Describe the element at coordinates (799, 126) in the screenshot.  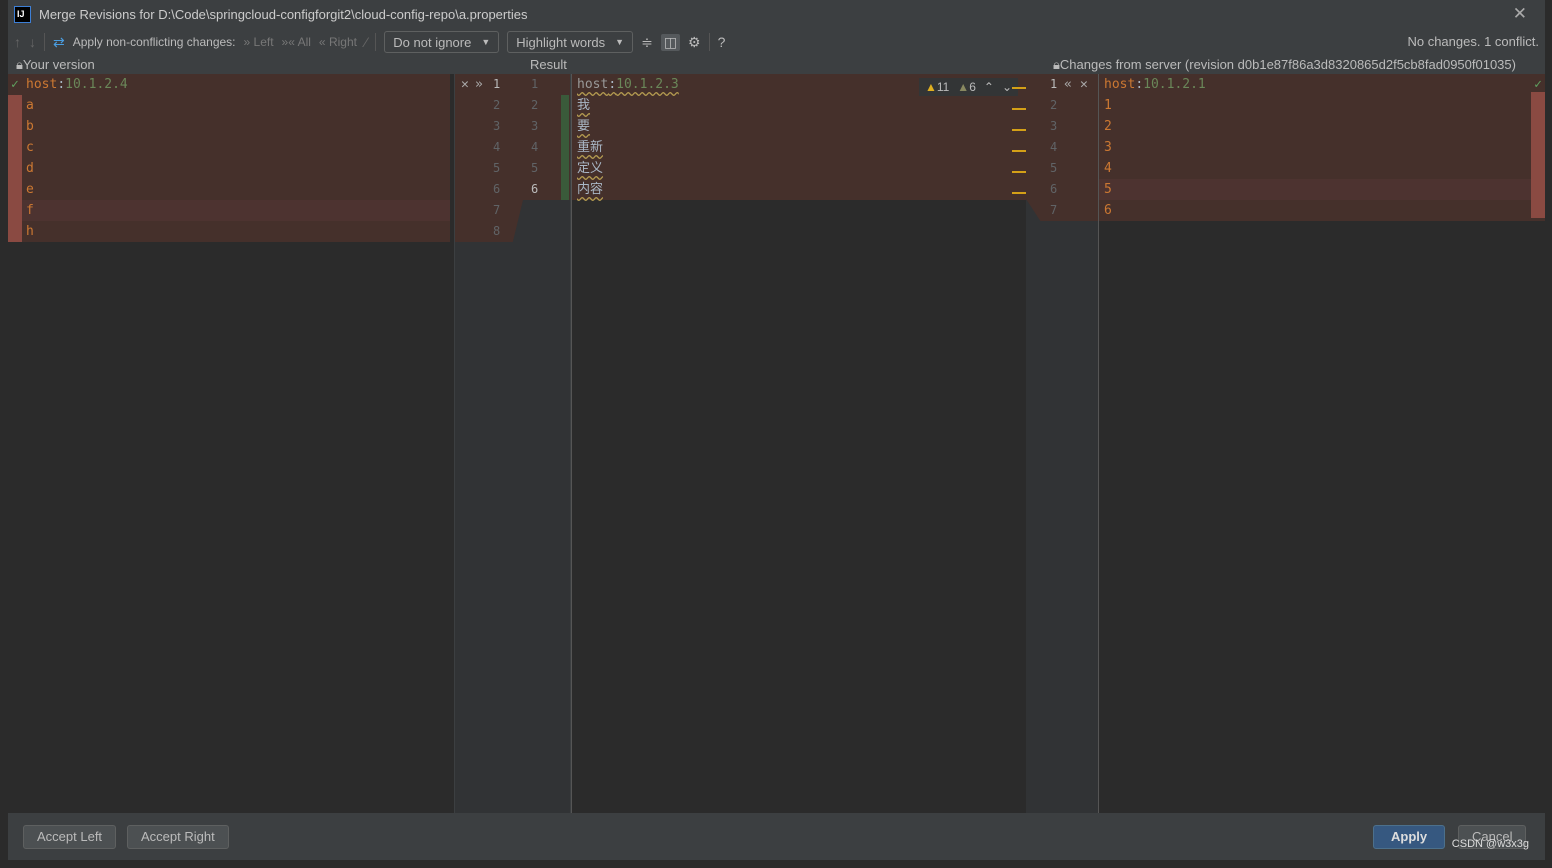
I see `code-line: 要` at that location.